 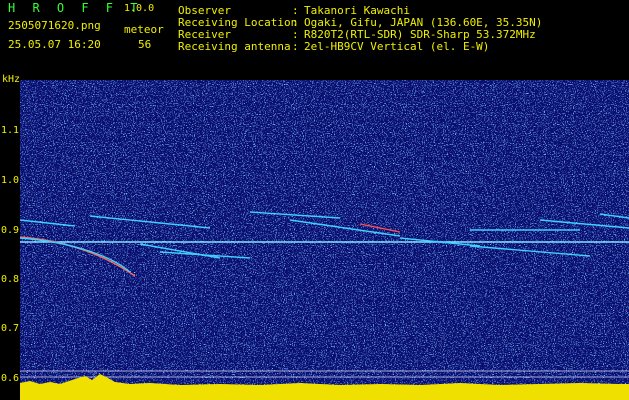 What do you see at coordinates (11, 79) in the screenshot?
I see `frequency-unit-label: kHz` at bounding box center [11, 79].